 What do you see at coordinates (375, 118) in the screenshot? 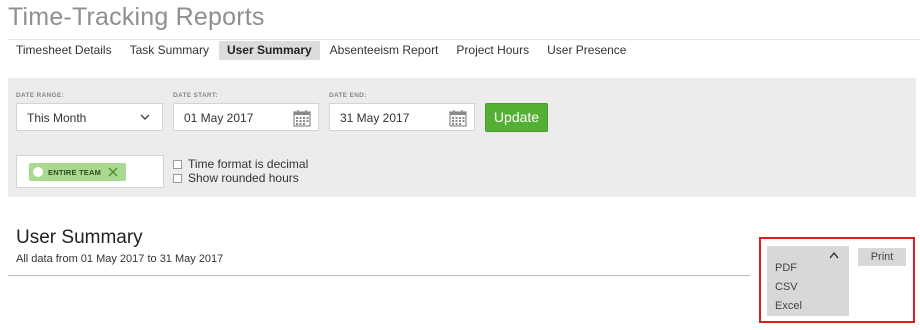
I see `date-end-value: 31 May 2017` at bounding box center [375, 118].